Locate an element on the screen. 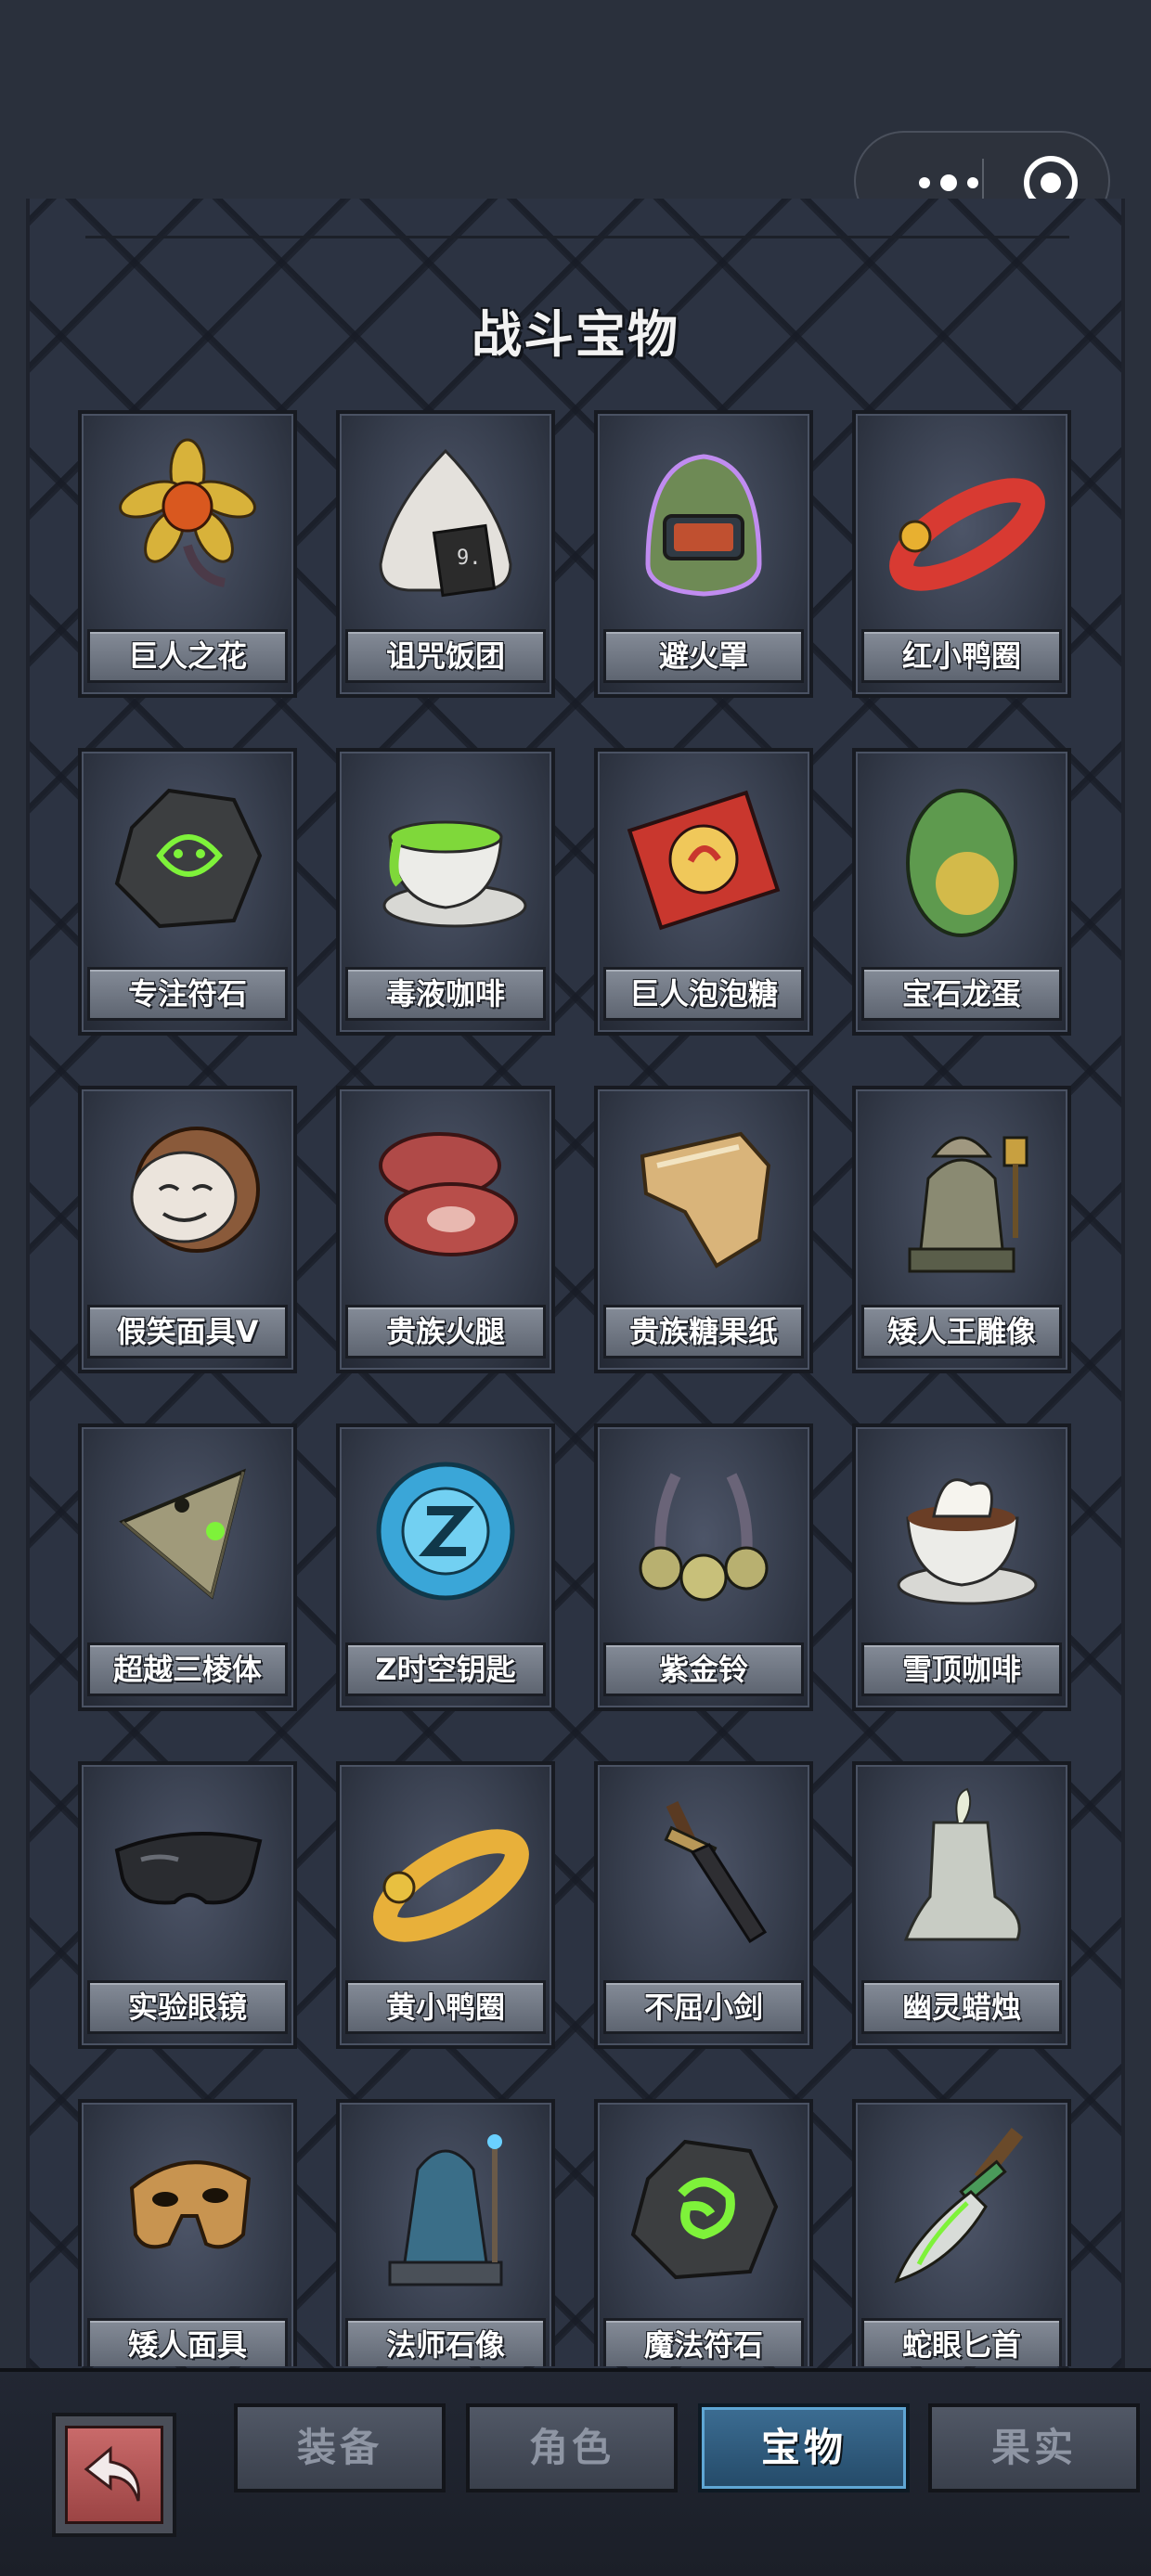 Image resolution: width=1151 pixels, height=2576 pixels. magic-rune-stone-icon is located at coordinates (703, 2206).